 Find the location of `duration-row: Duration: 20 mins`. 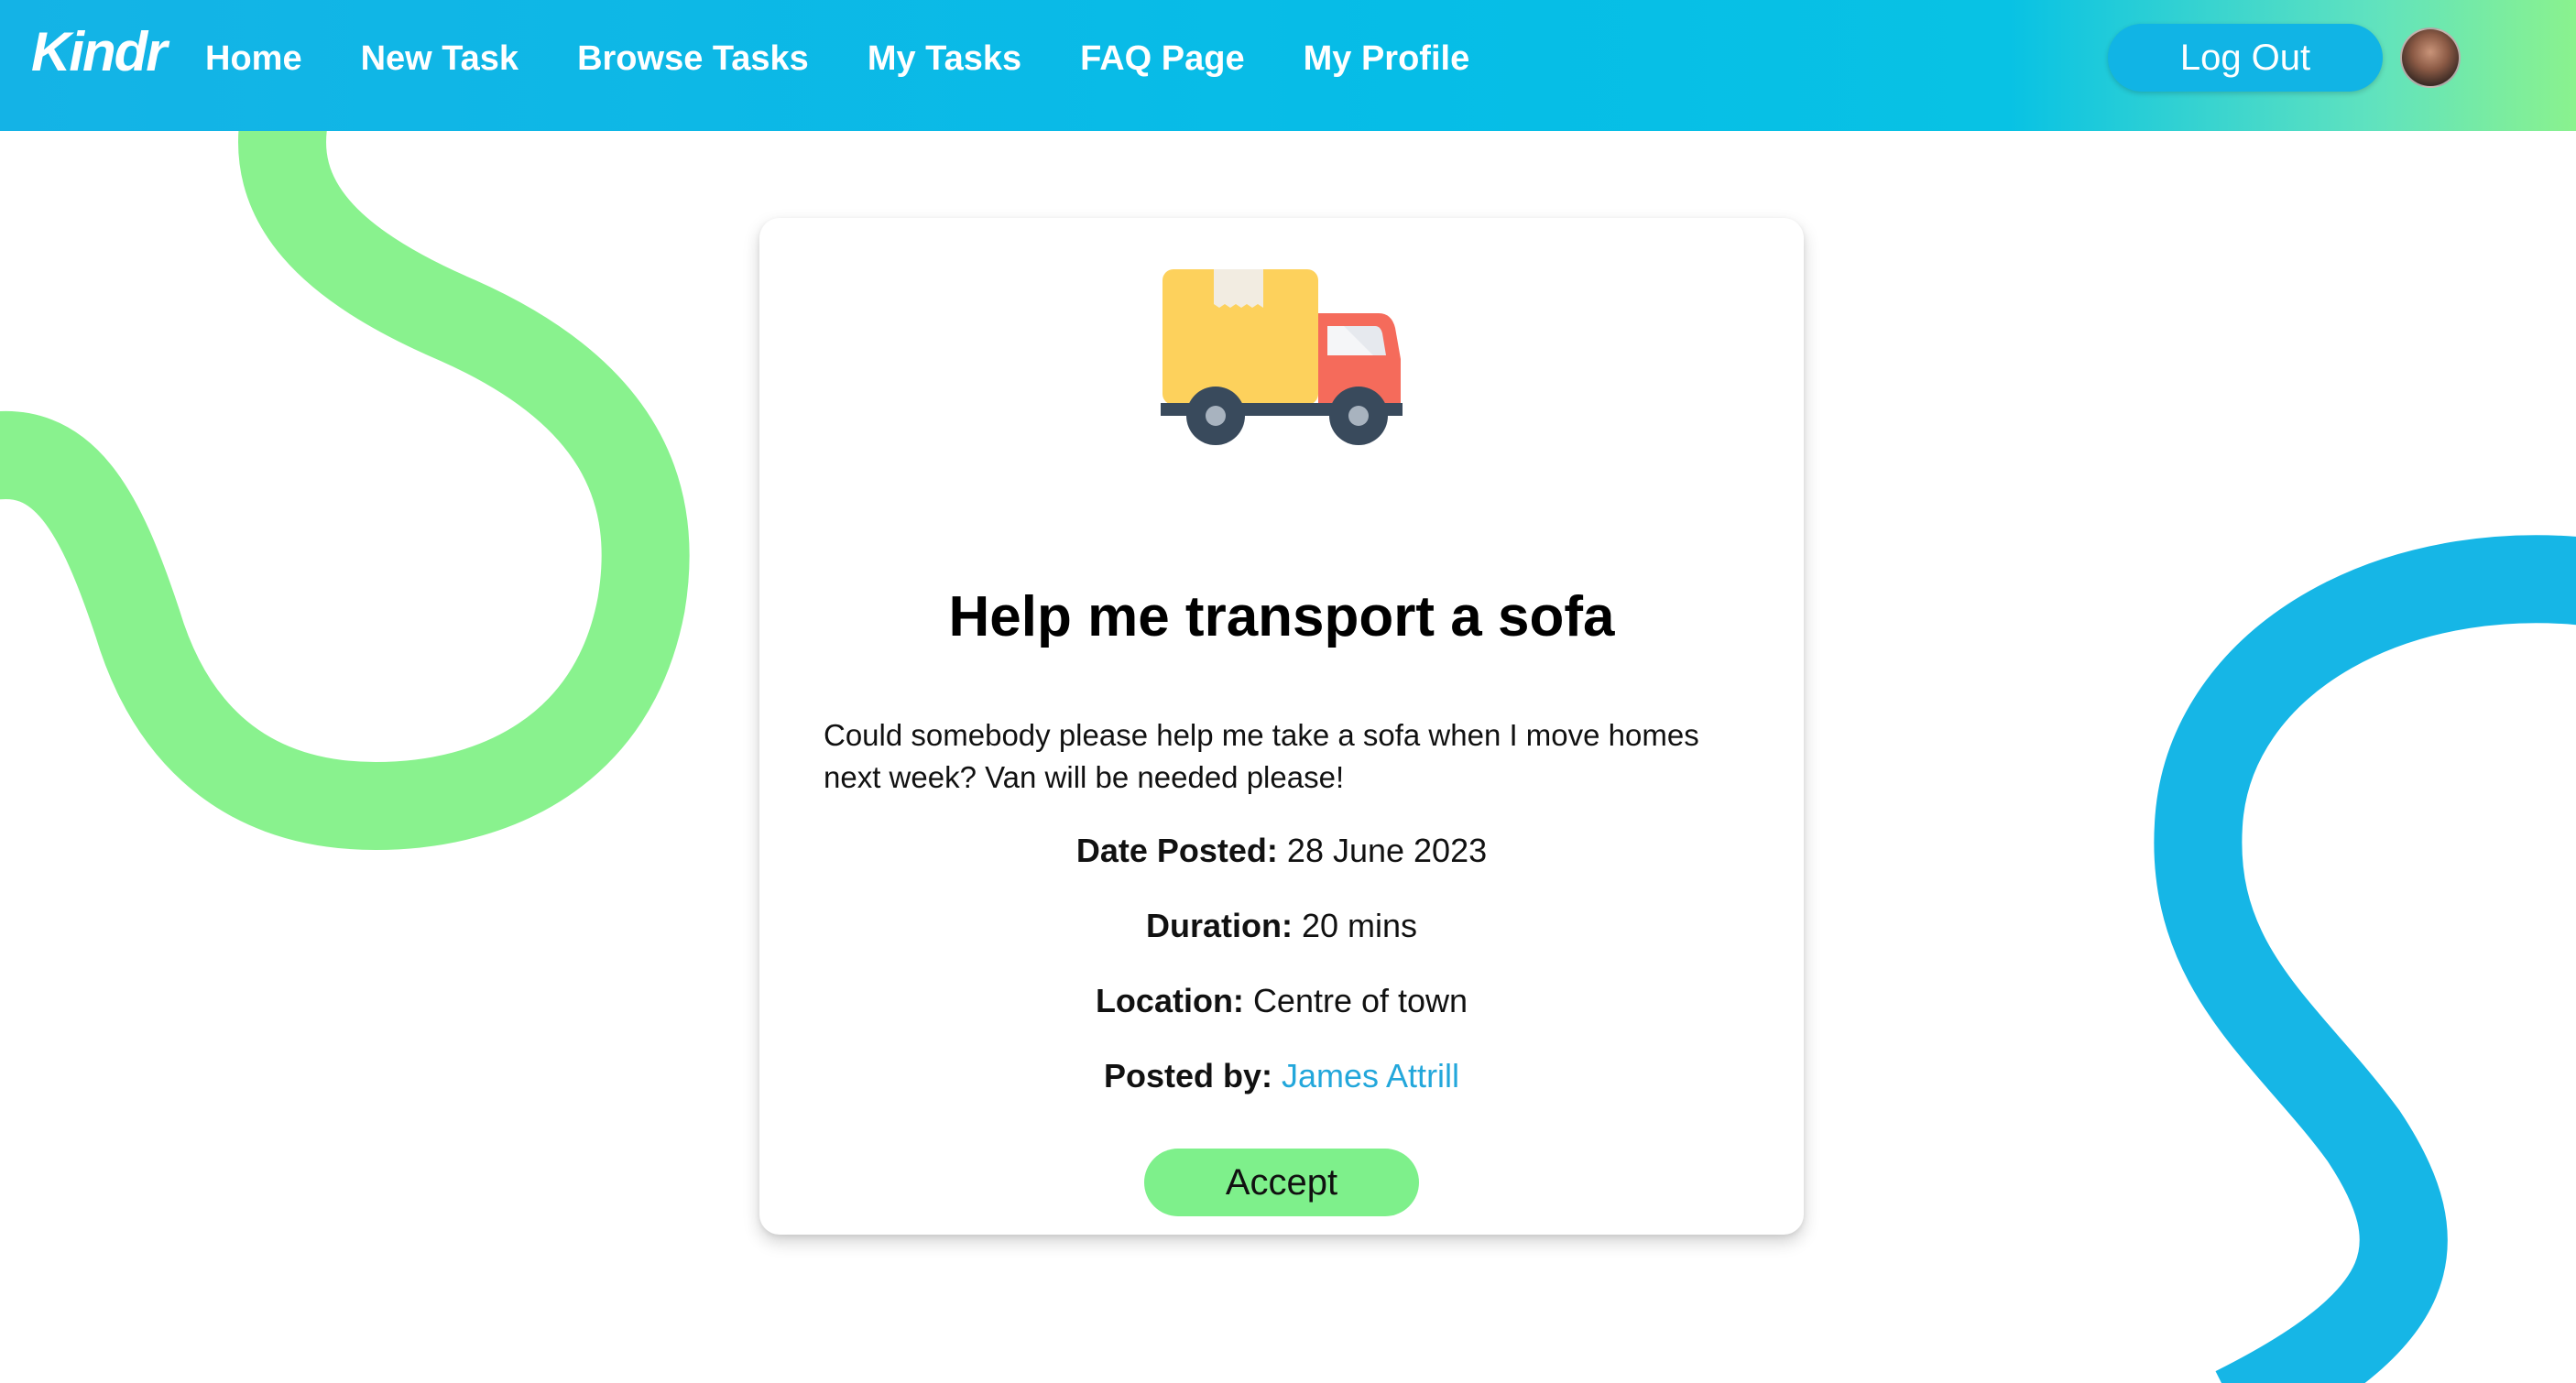

duration-row: Duration: 20 mins is located at coordinates (1282, 926).